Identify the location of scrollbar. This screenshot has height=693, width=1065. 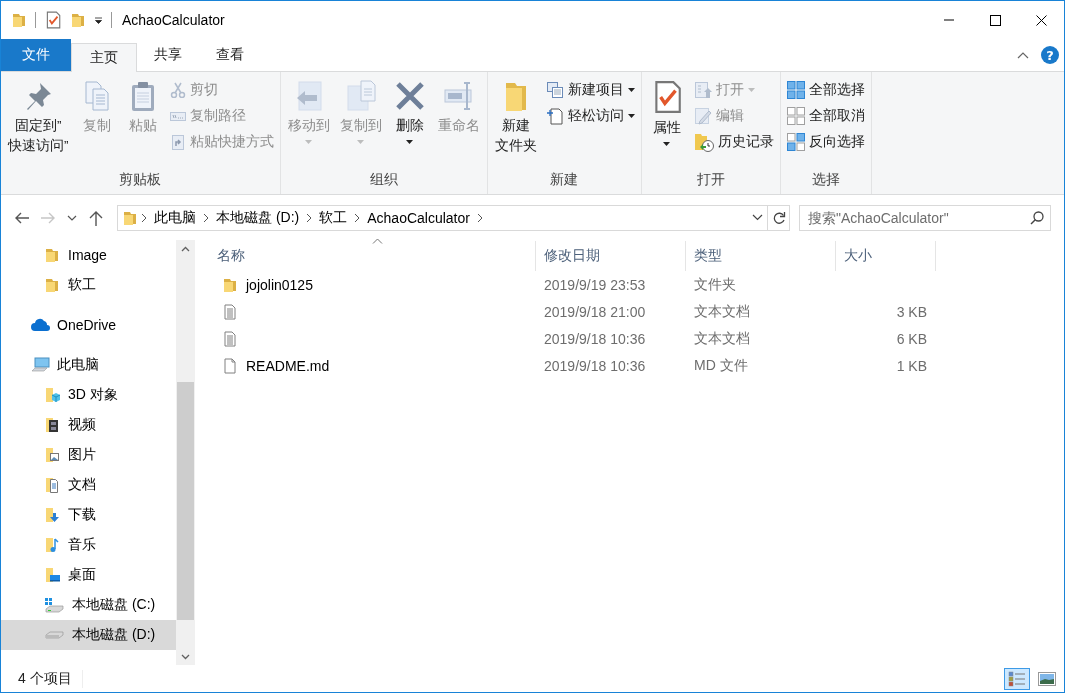
(185, 452).